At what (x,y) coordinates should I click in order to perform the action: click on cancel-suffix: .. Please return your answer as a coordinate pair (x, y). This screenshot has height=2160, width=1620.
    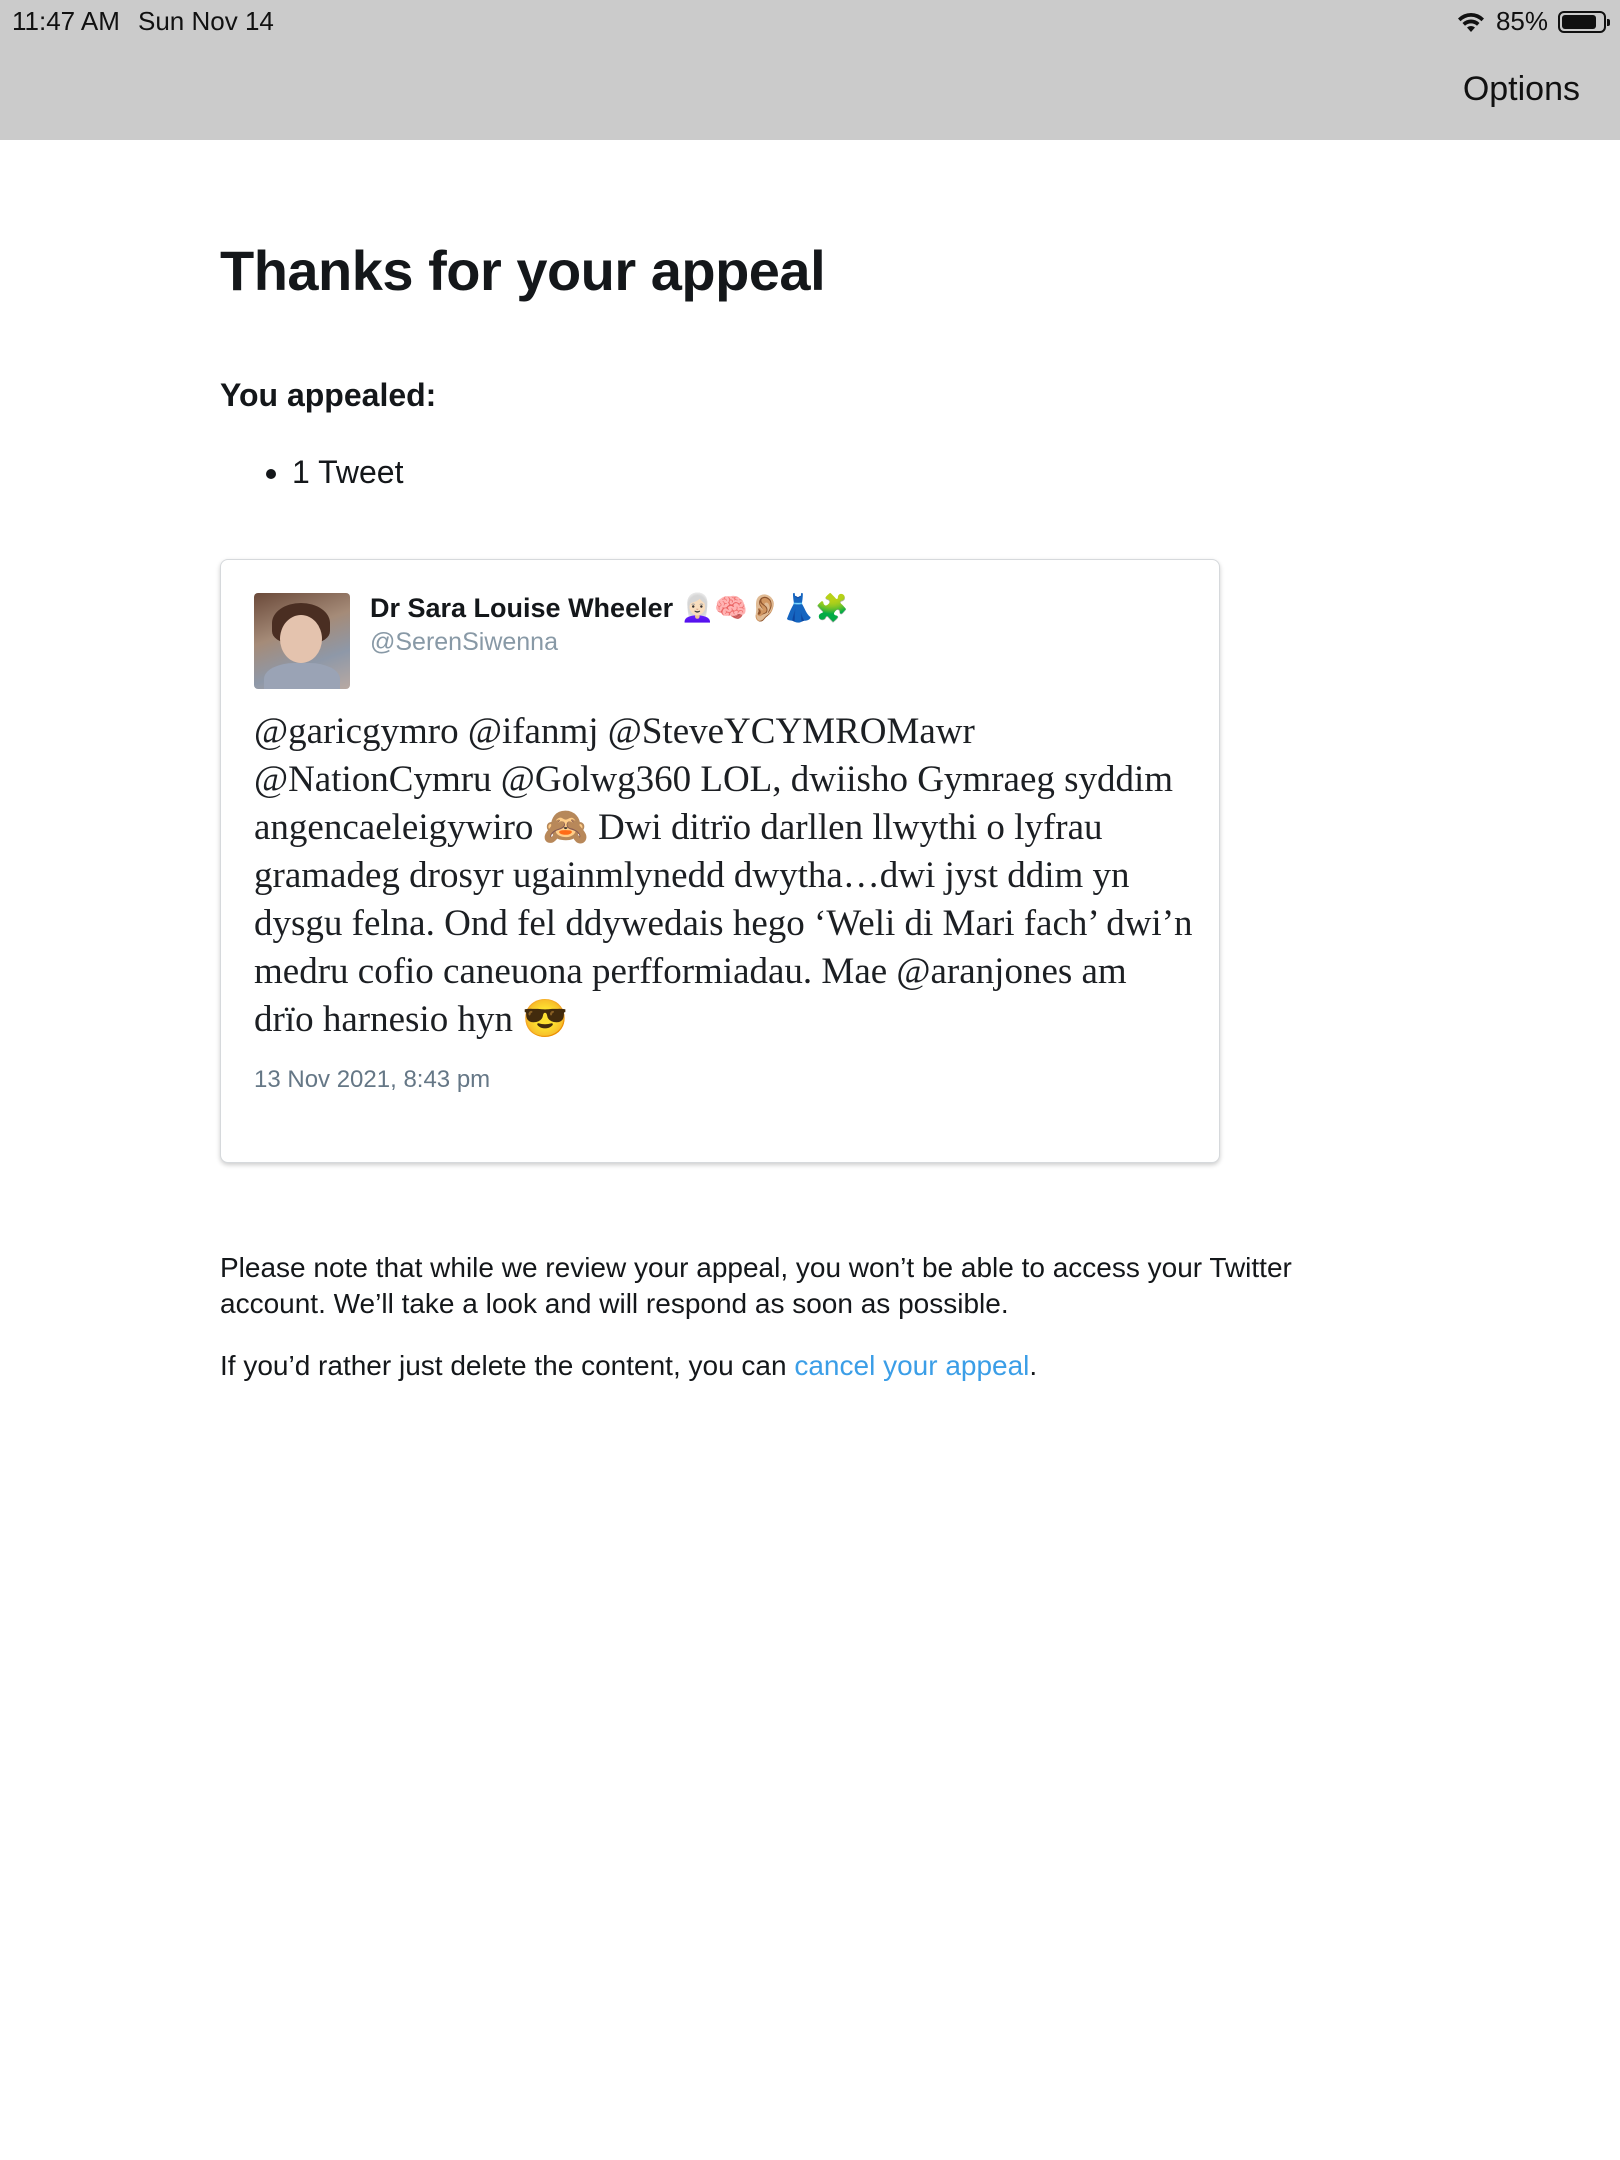
    Looking at the image, I should click on (1033, 1365).